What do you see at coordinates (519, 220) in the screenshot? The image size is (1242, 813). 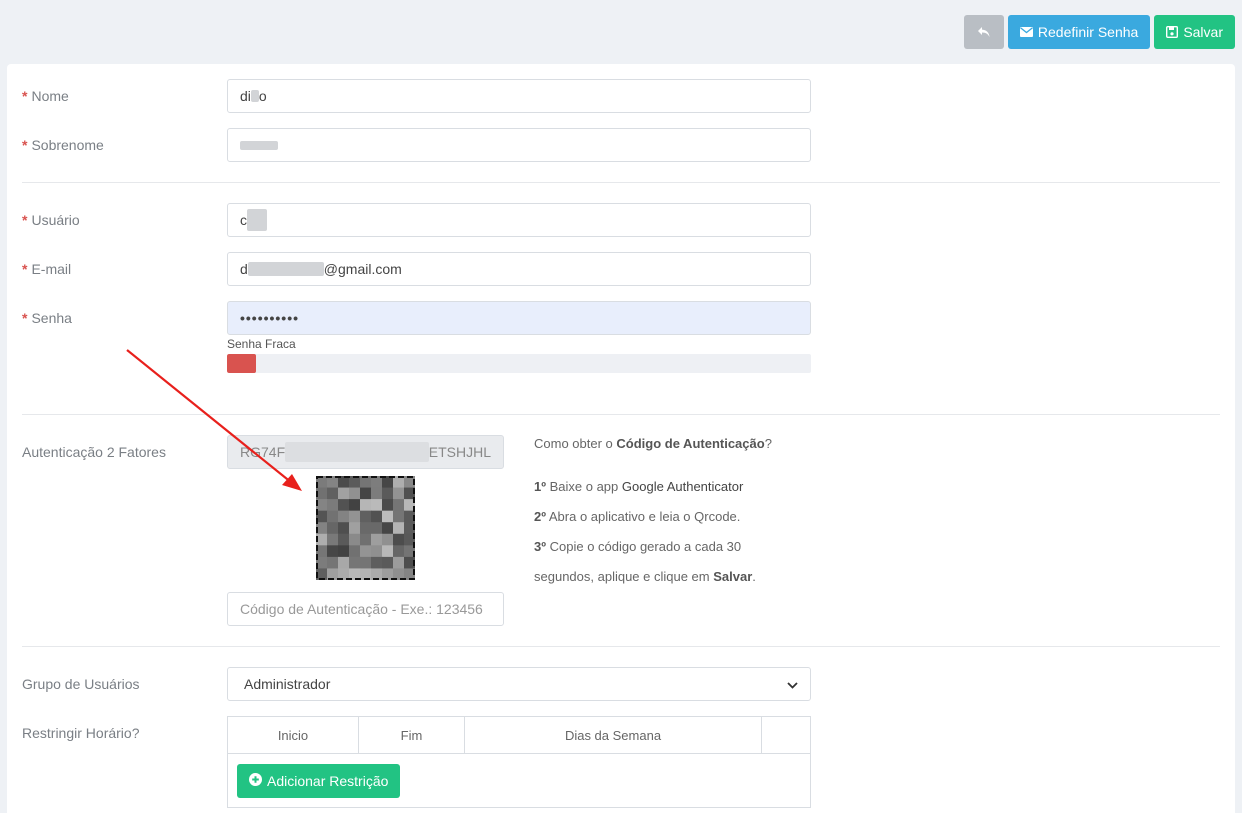 I see `usuario-input: c` at bounding box center [519, 220].